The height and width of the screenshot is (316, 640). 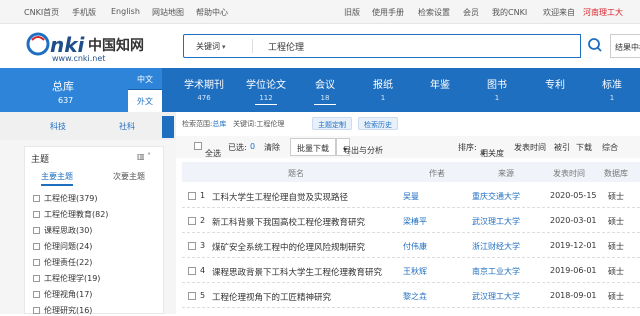 What do you see at coordinates (415, 271) in the screenshot?
I see `result-author: 王秋辉` at bounding box center [415, 271].